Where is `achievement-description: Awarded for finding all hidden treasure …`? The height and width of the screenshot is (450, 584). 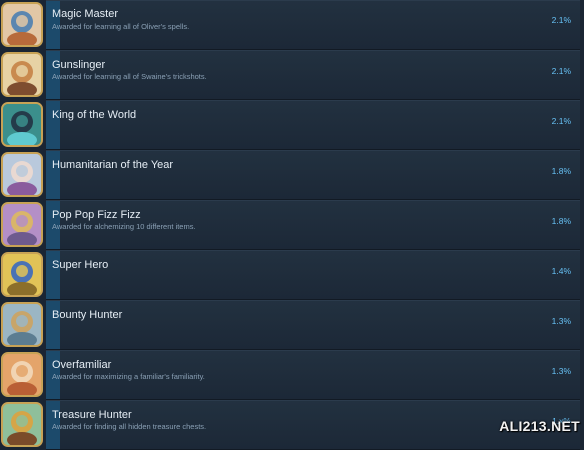 achievement-description: Awarded for finding all hidden treasure … is located at coordinates (129, 426).